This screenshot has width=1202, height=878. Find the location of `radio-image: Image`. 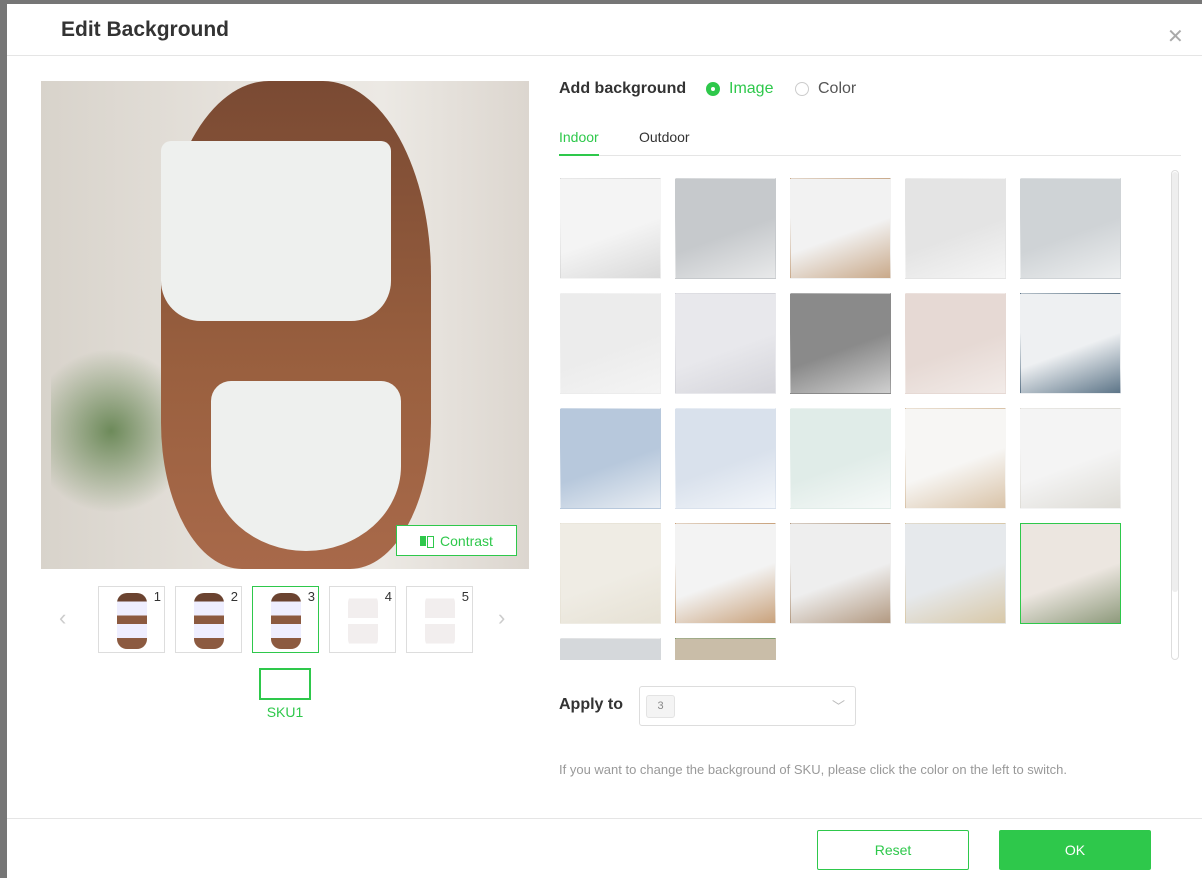

radio-image: Image is located at coordinates (739, 89).